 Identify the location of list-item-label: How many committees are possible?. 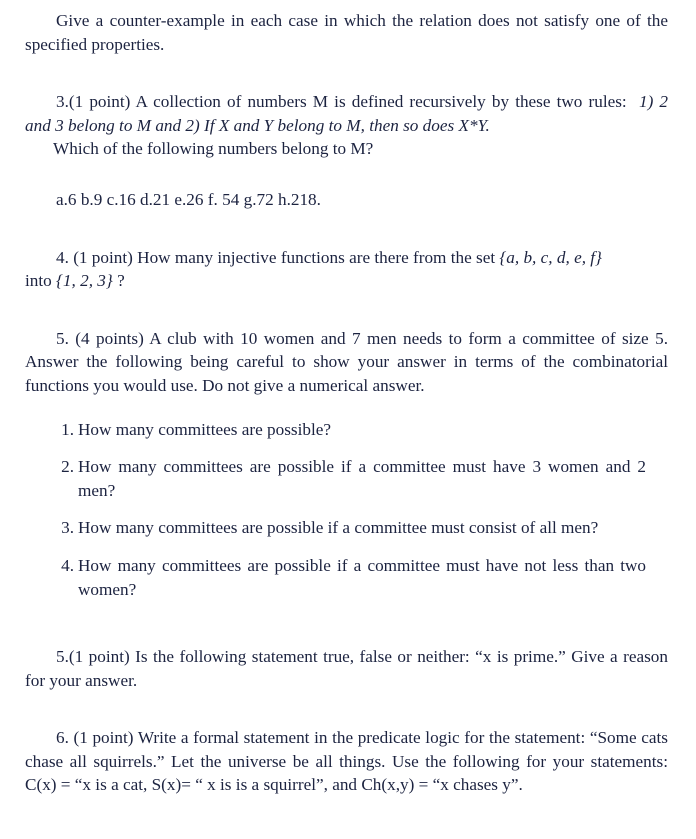
(204, 429).